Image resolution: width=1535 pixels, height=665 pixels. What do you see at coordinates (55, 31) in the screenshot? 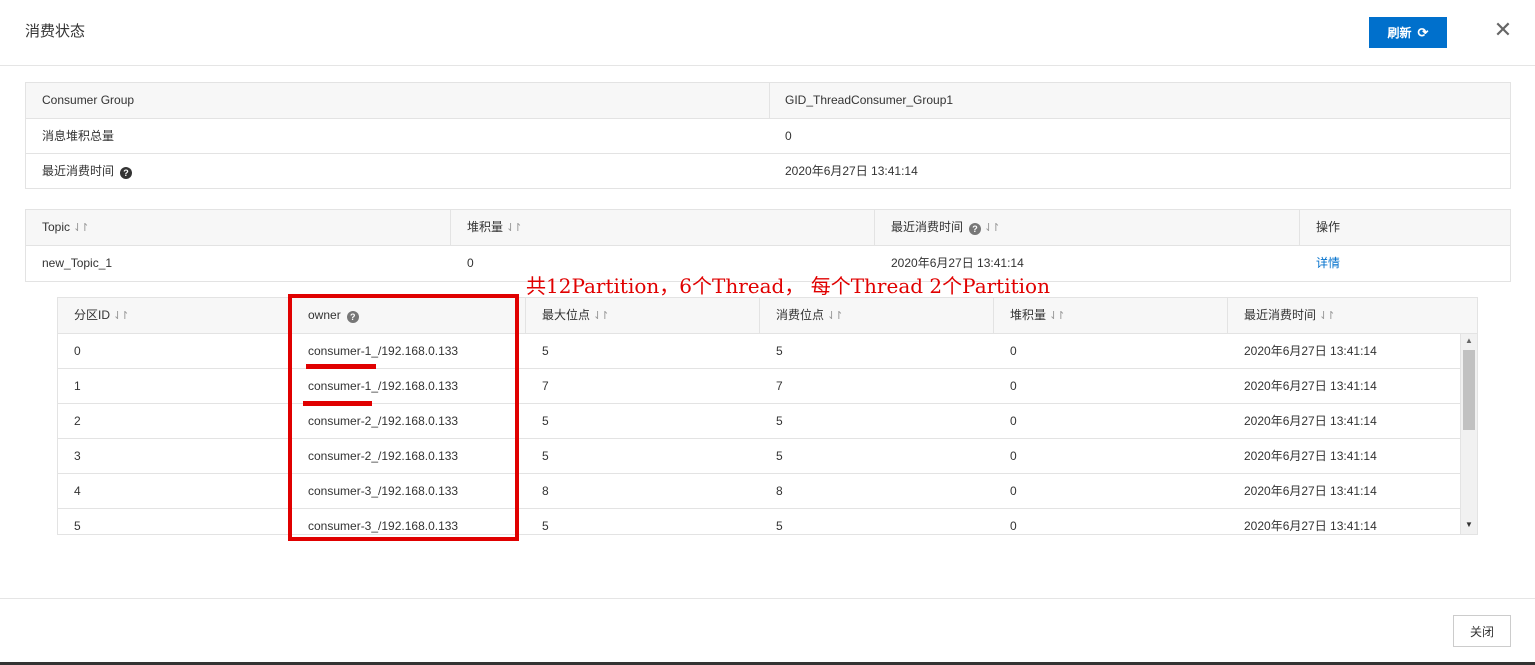
I see `dialog-title: 消费状态` at bounding box center [55, 31].